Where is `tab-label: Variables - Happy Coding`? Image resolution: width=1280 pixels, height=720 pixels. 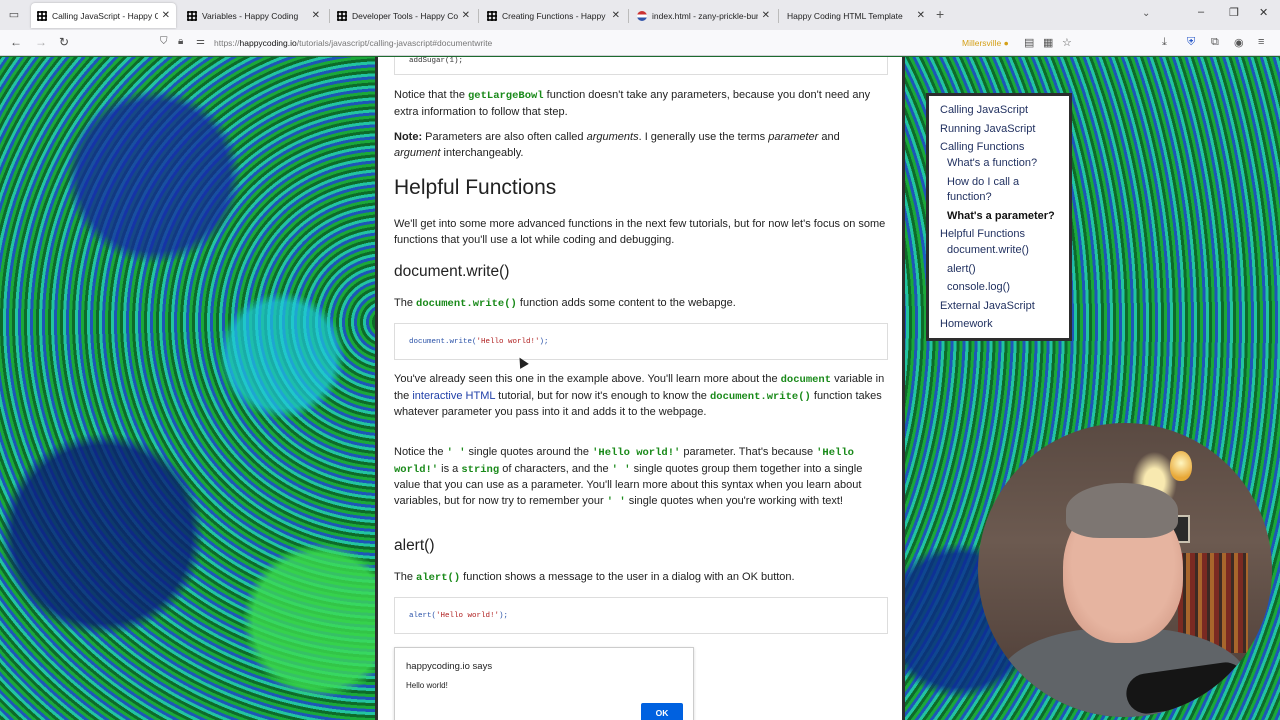
tab-label: Variables - Happy Coding is located at coordinates (250, 15).